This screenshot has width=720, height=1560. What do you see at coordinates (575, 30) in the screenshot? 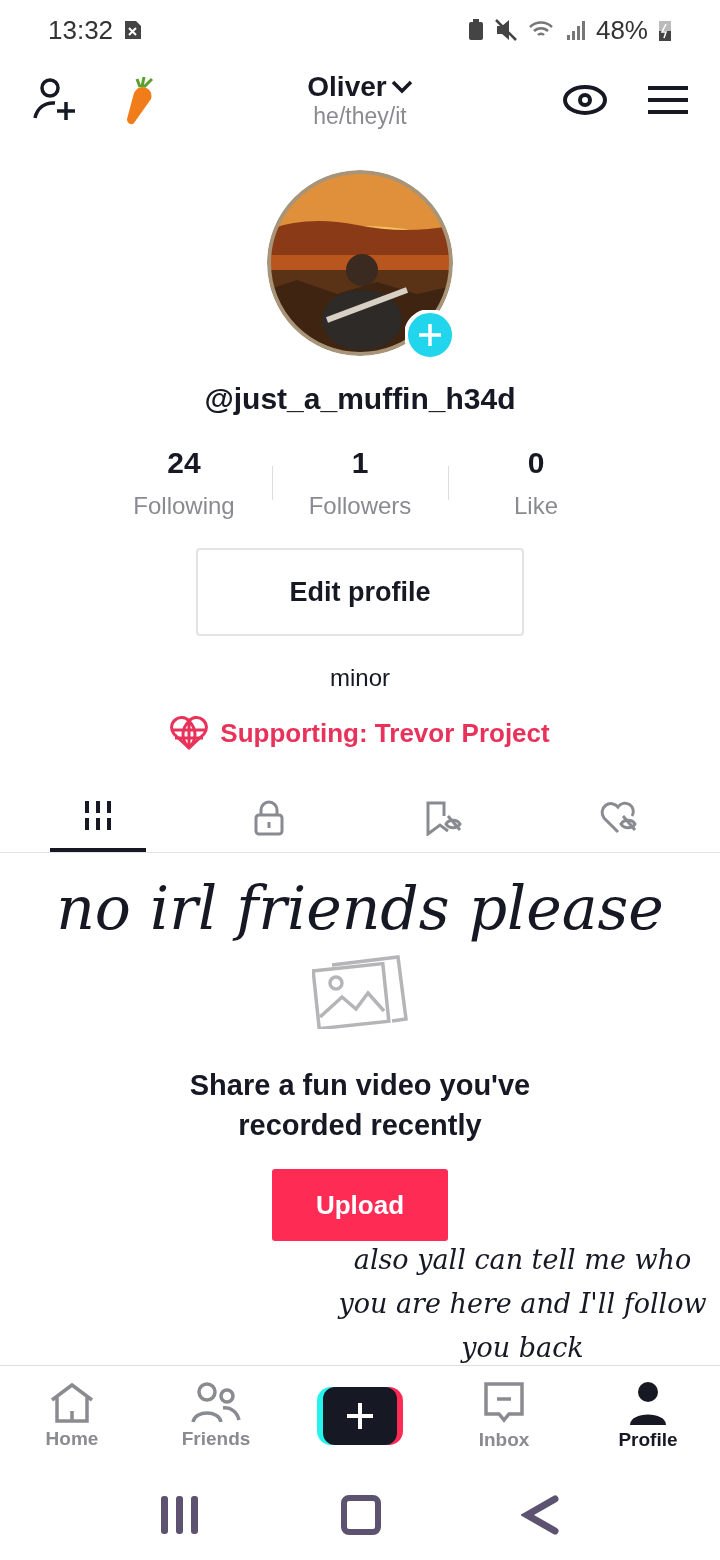
I see `signal-icon` at bounding box center [575, 30].